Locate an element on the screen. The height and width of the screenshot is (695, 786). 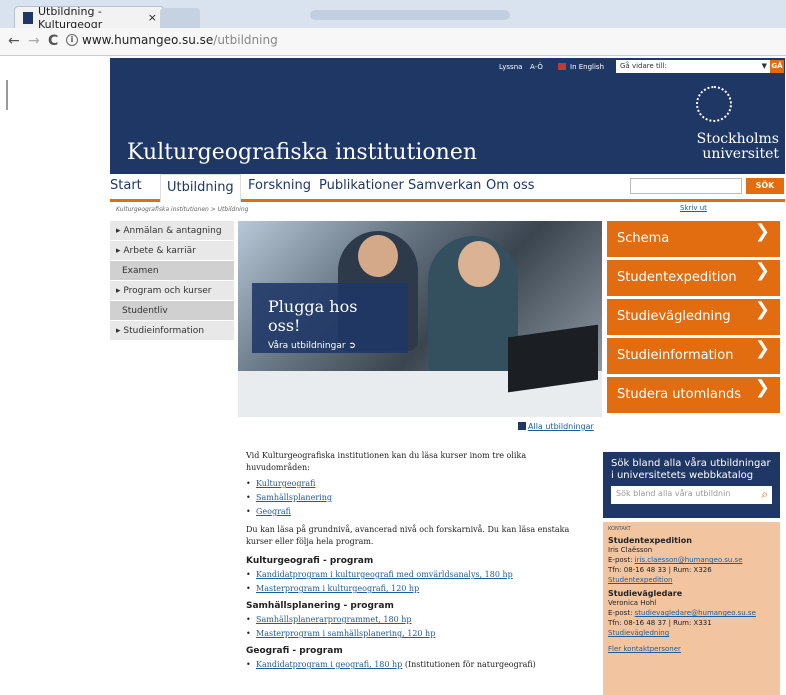
tab-title: Utbildning - Kulturgeogr is located at coordinates (70, 17).